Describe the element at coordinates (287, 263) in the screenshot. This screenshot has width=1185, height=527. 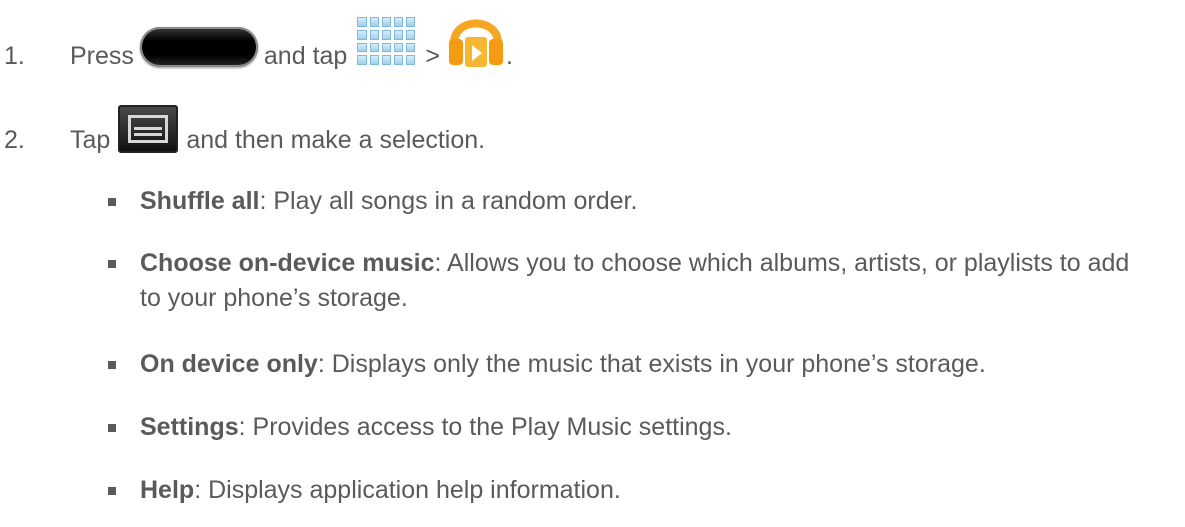
I see `option-term: Choose on-device music` at that location.